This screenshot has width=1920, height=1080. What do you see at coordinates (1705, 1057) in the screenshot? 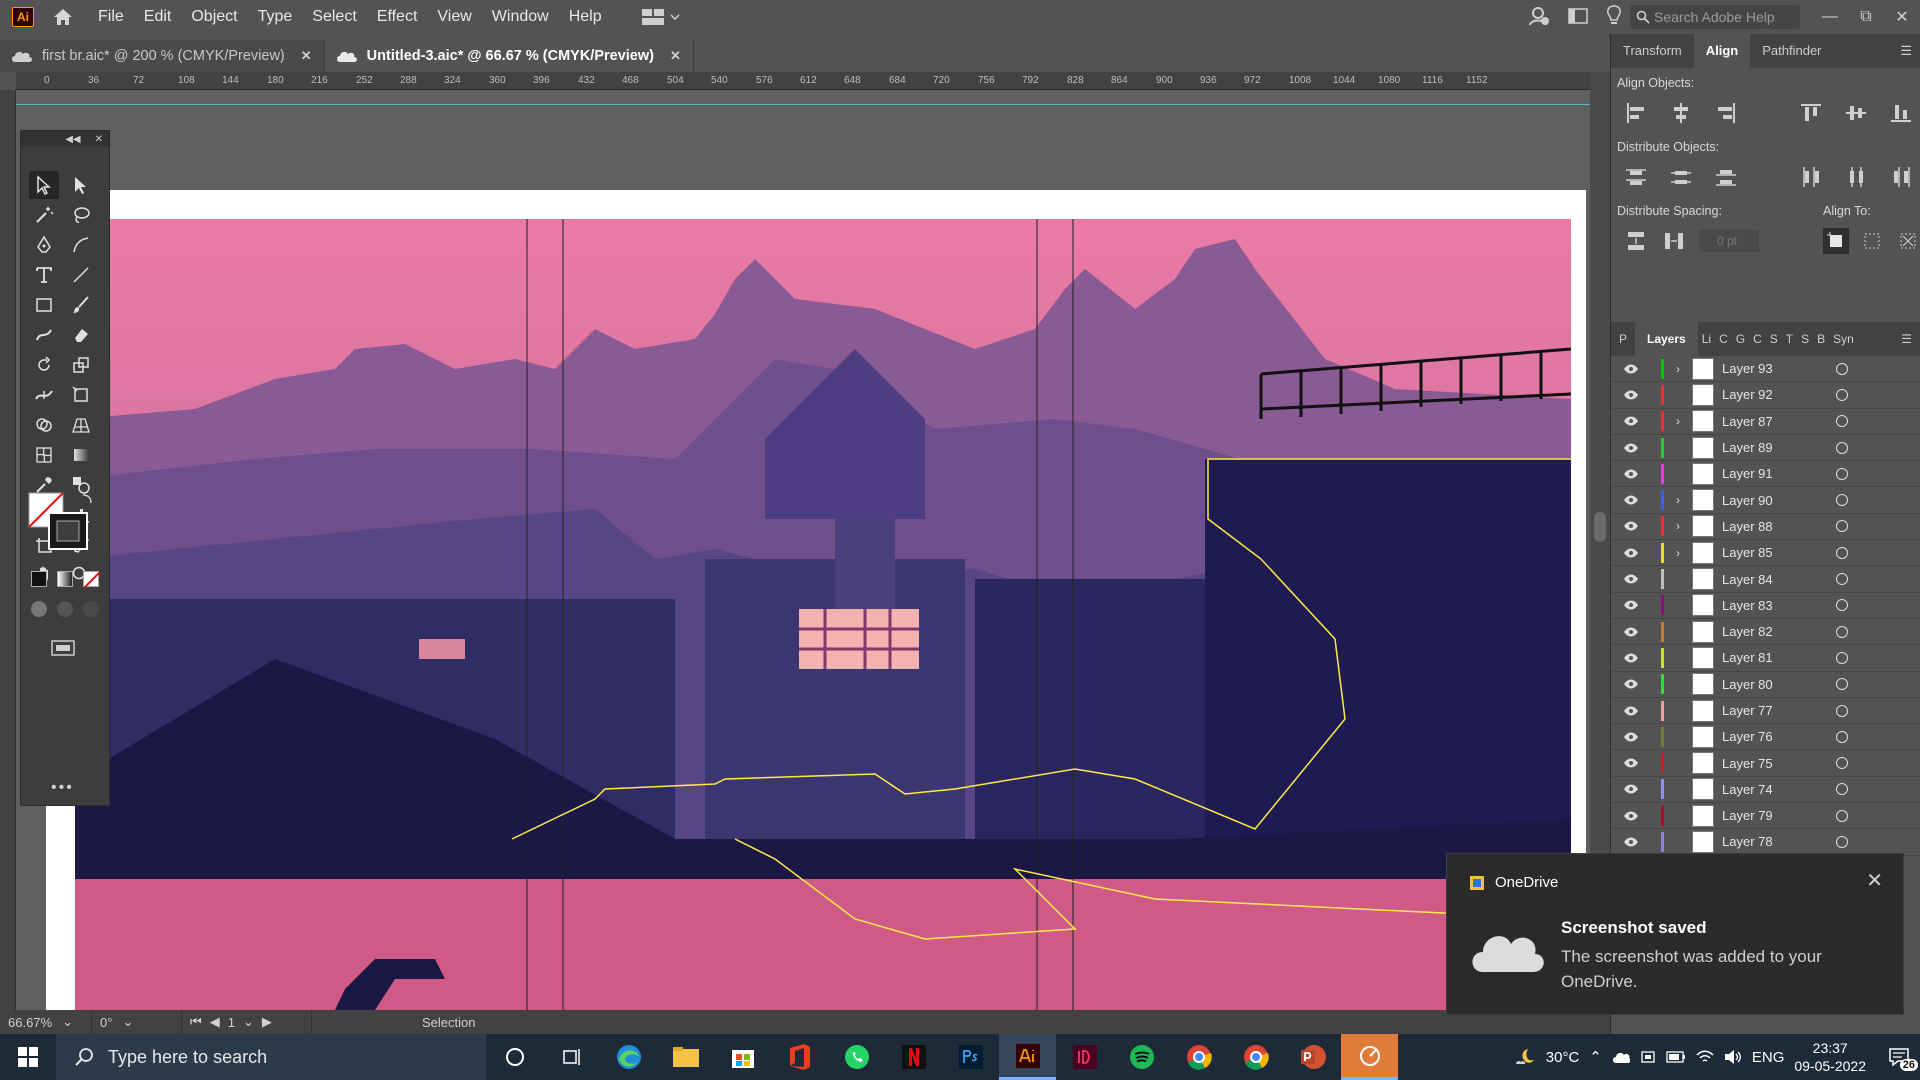
I see `wifi-icon` at bounding box center [1705, 1057].